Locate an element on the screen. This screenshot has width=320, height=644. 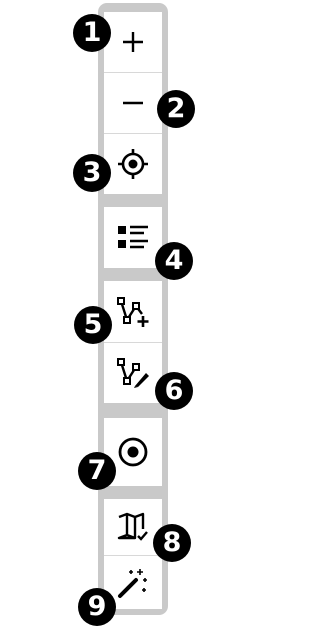
polyline-add-icon is located at coordinates (133, 311).